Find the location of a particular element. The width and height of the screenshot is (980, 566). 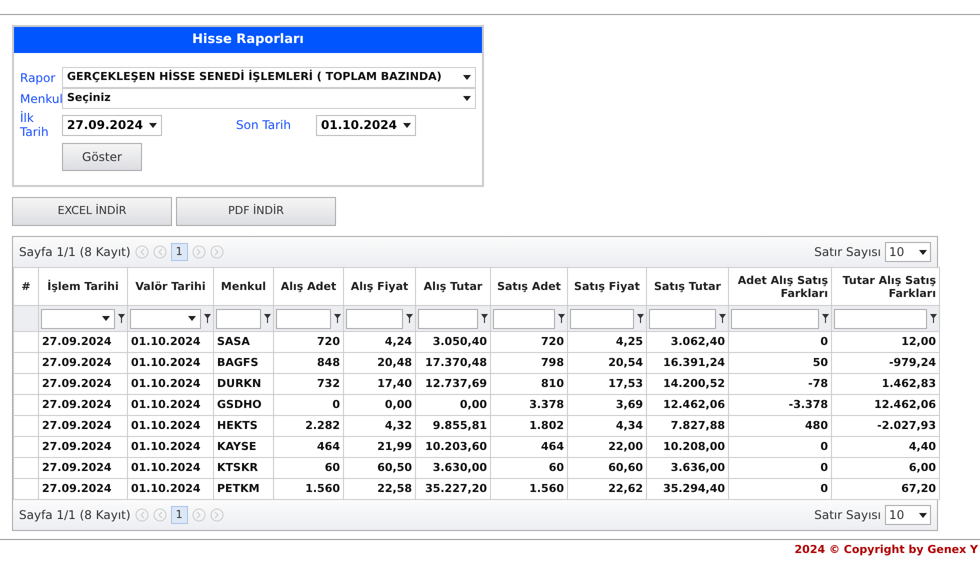

export-button: PDF İNDİR is located at coordinates (256, 211).